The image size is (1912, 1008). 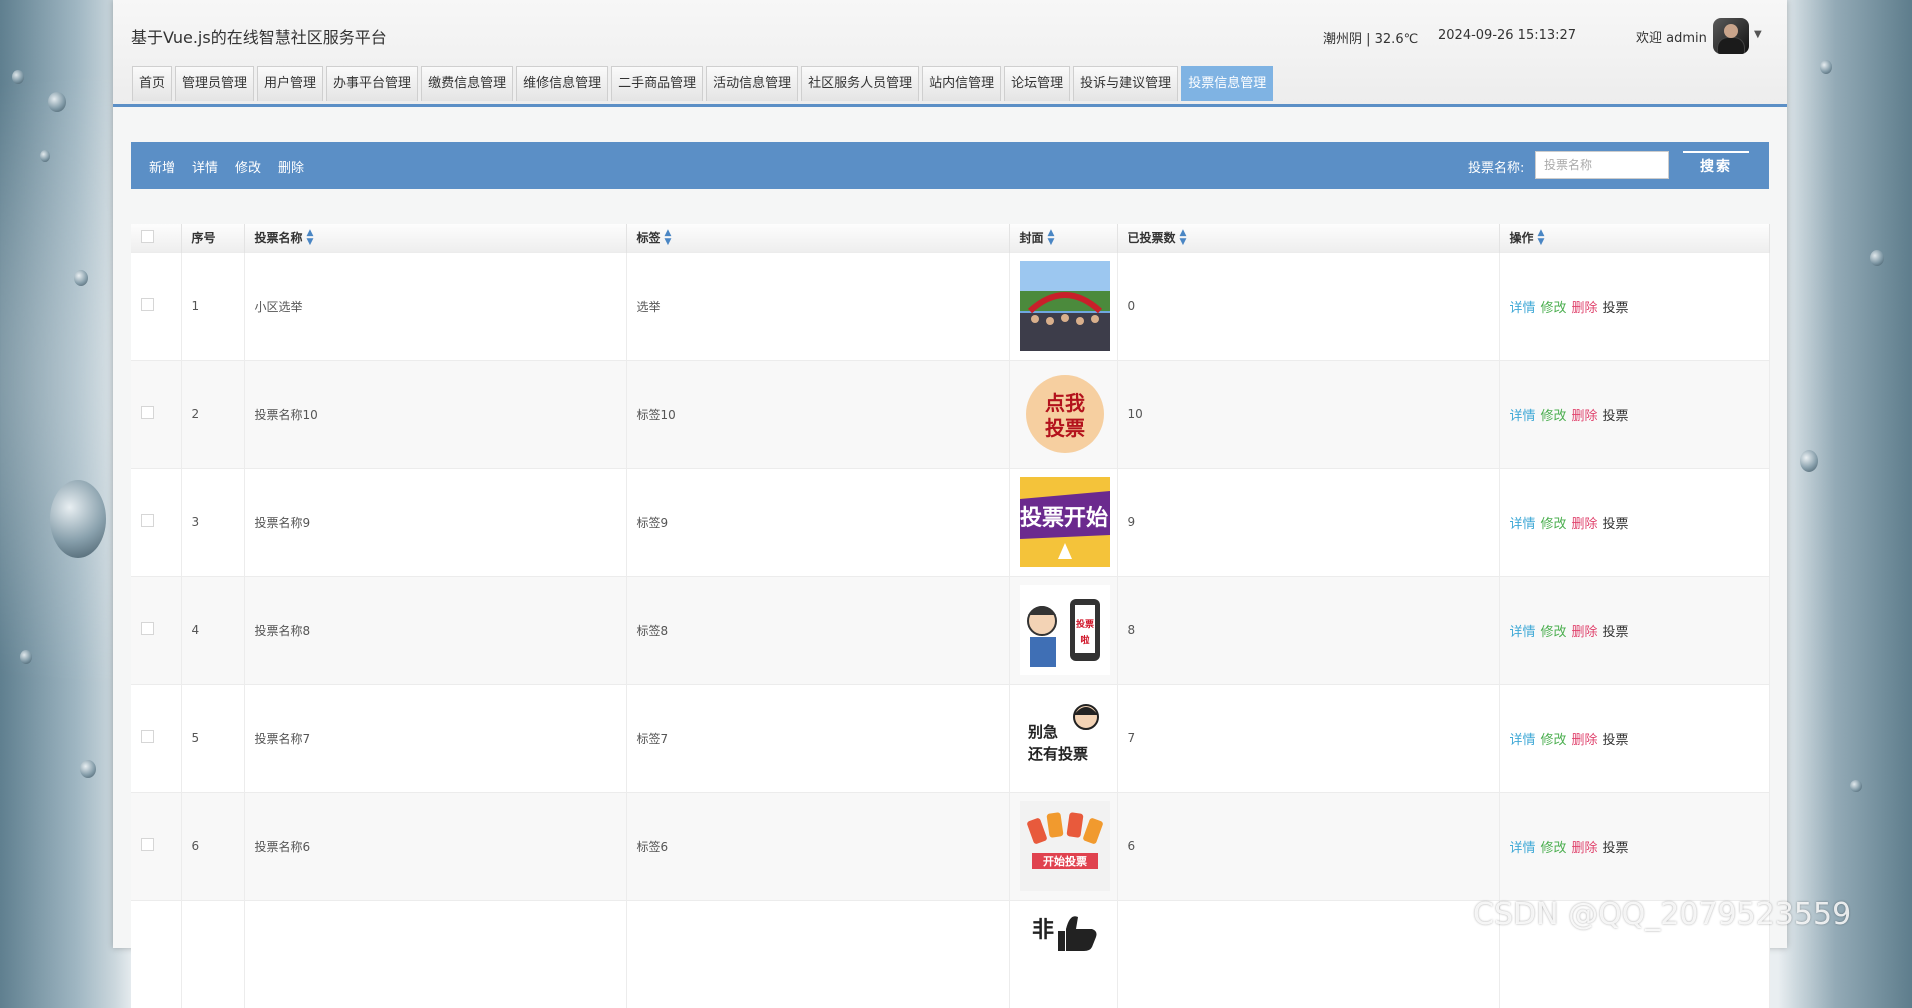 I want to click on row-number: 1, so click(x=213, y=305).